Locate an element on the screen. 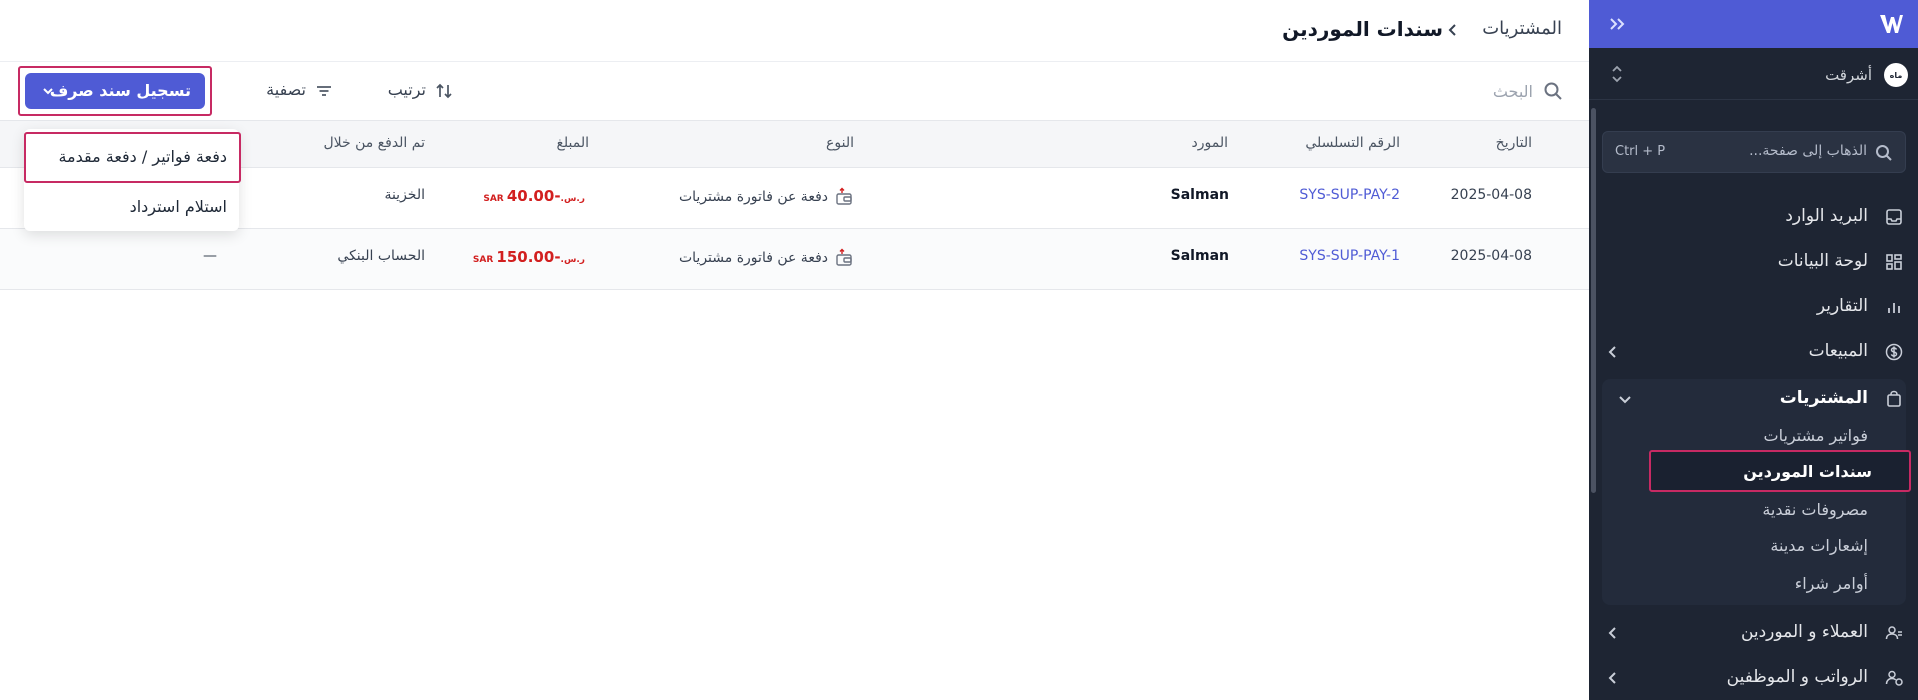 The height and width of the screenshot is (700, 1918). users-icon is located at coordinates (1893, 633).